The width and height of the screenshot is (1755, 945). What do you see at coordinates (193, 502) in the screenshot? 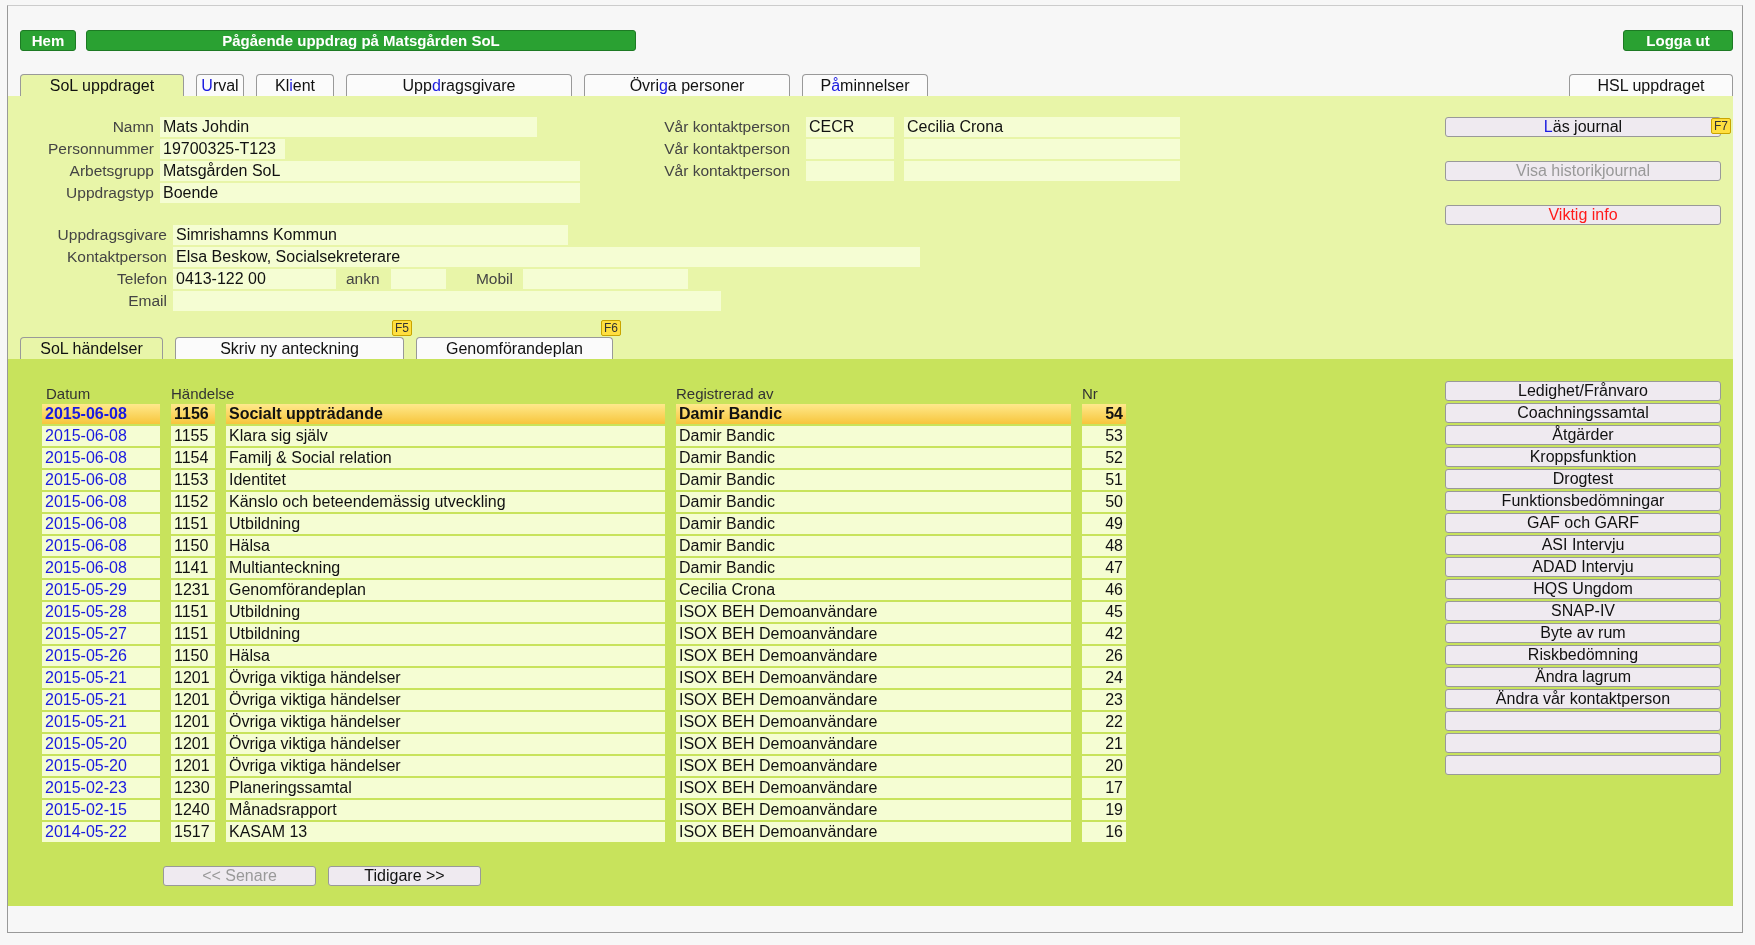
I see `table-cell: 1152` at bounding box center [193, 502].